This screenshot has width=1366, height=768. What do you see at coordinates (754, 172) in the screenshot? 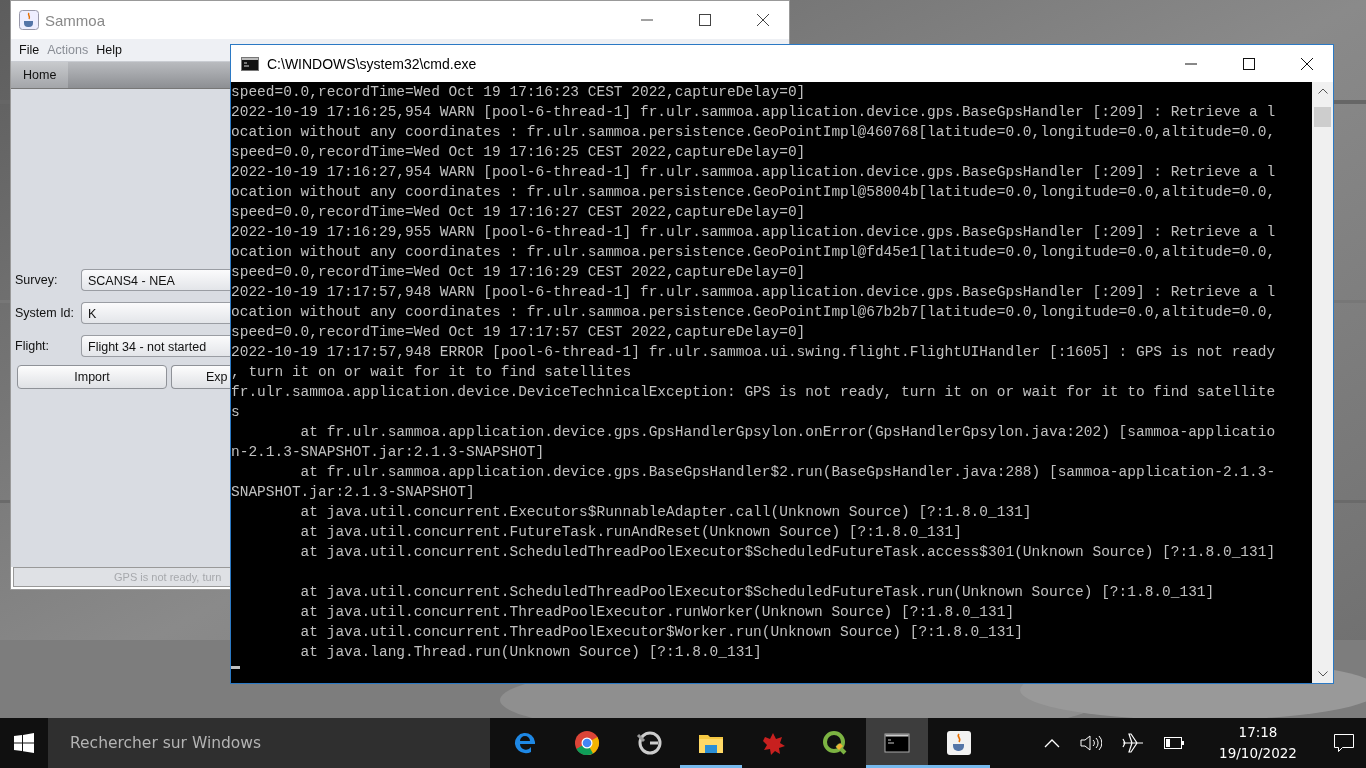
I see `console-line: 2022-10-19 17:16:27,954 WARN [pool-6-thread-1] fr.ulr.sammoa.application.device.gps.BaseGpsHandler [:209] : Retrieve a l` at bounding box center [754, 172].